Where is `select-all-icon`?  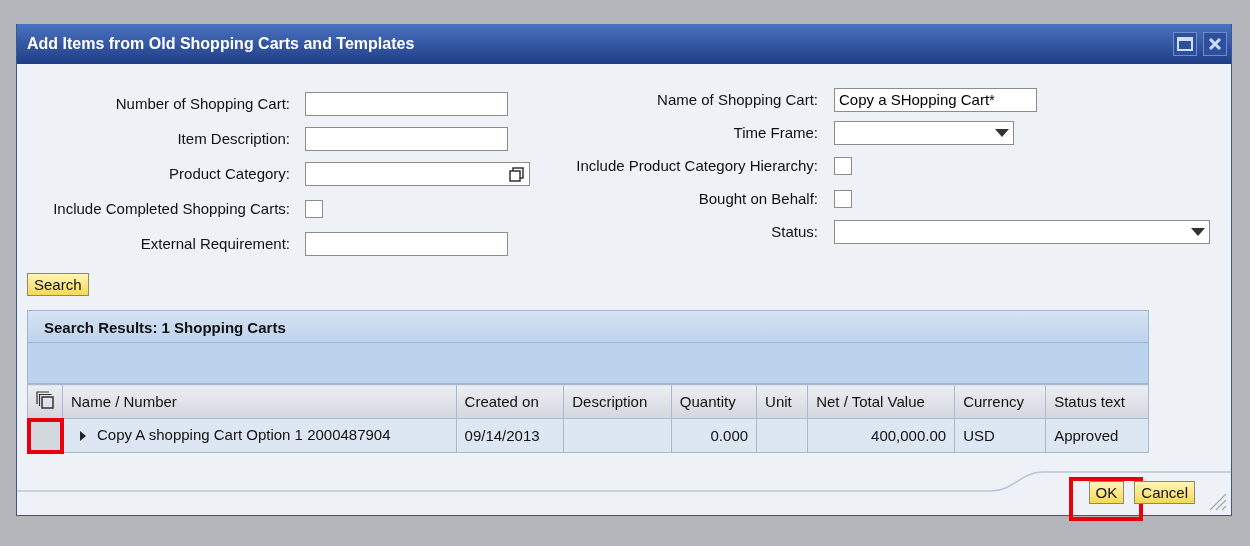
select-all-icon is located at coordinates (45, 400).